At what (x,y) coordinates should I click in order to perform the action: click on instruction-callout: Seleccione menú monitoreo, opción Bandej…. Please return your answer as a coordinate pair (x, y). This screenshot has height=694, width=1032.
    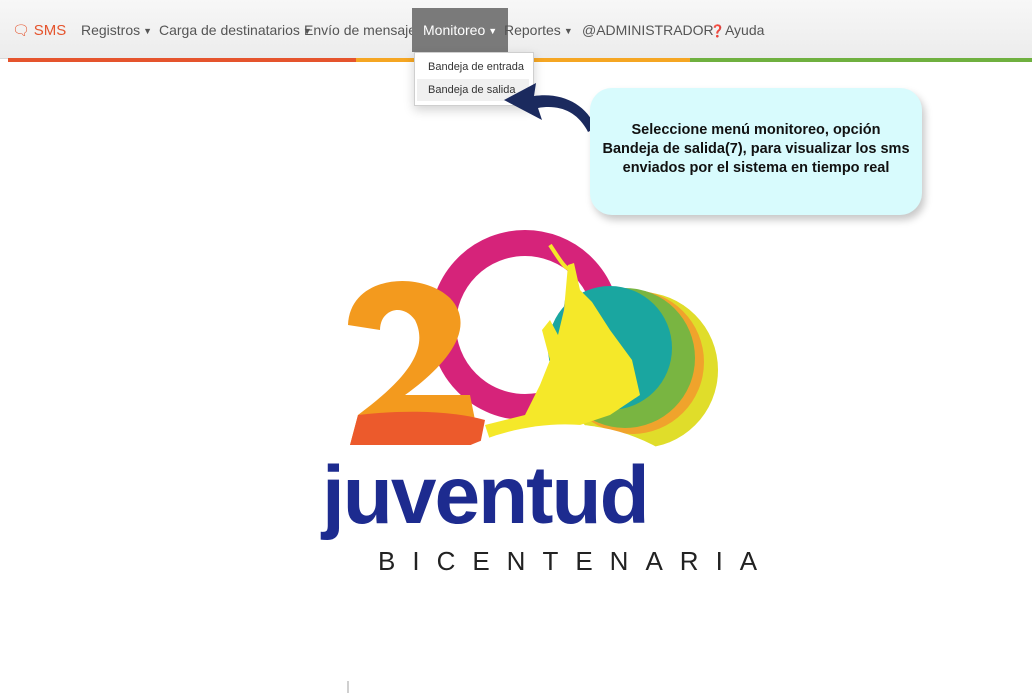
    Looking at the image, I should click on (756, 151).